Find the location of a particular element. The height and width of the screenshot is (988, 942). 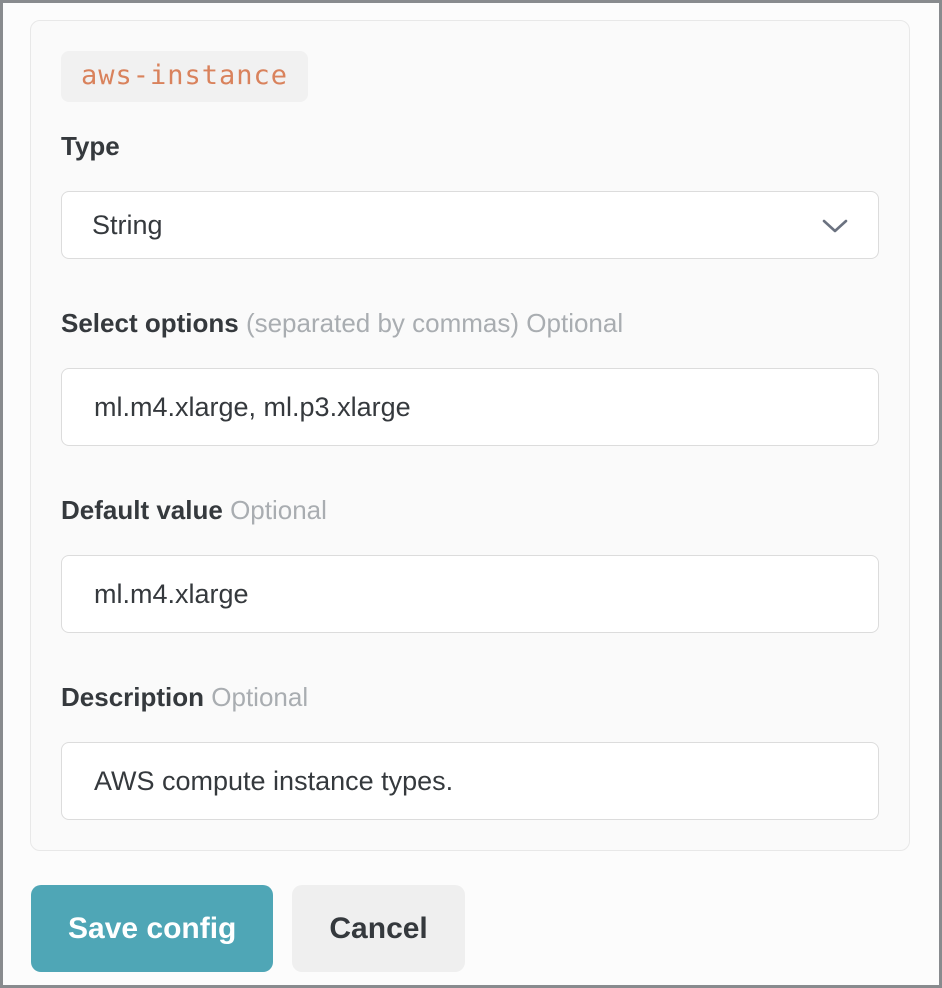

cancel-button: Cancel is located at coordinates (378, 928).